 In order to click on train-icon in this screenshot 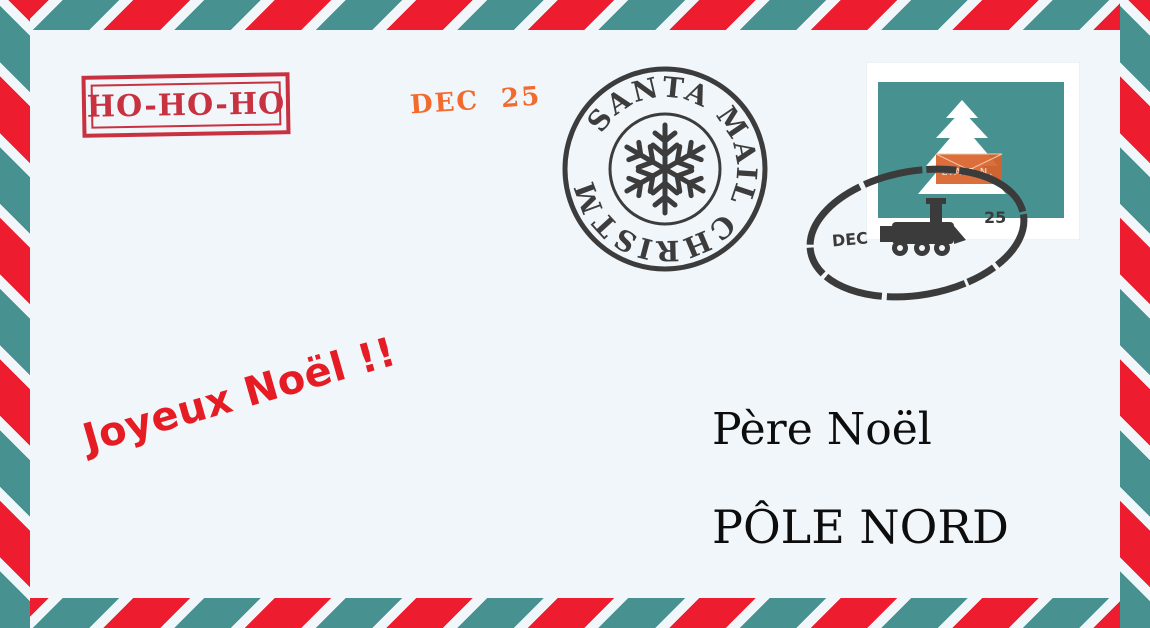, I will do `click(923, 227)`.